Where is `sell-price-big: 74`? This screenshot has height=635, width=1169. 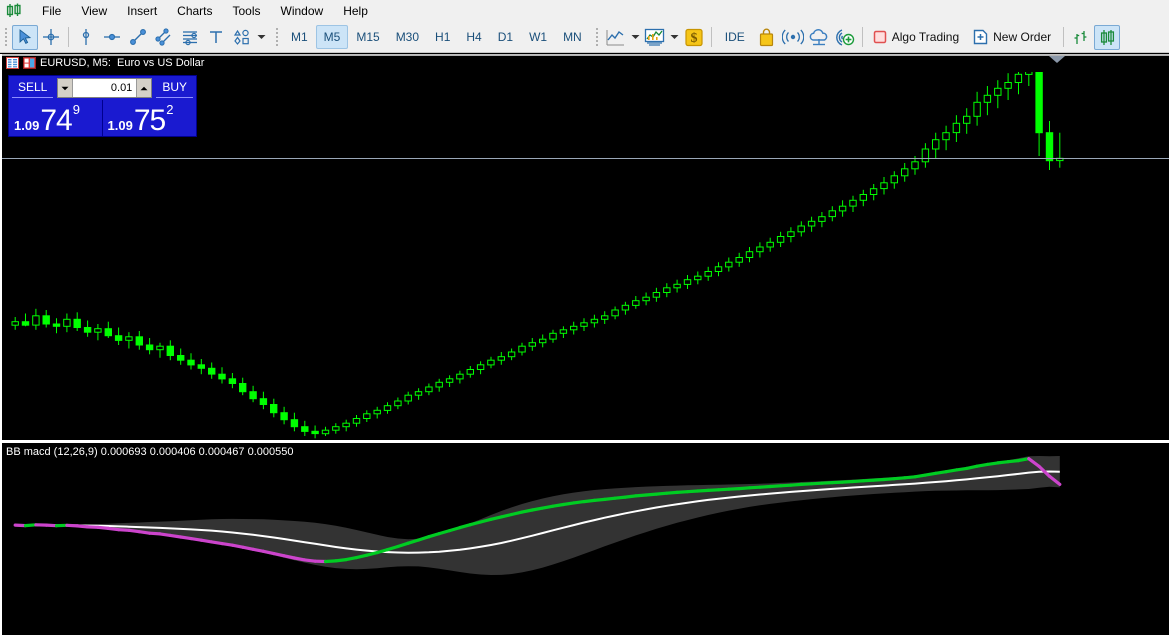
sell-price-big: 74 is located at coordinates (56, 120).